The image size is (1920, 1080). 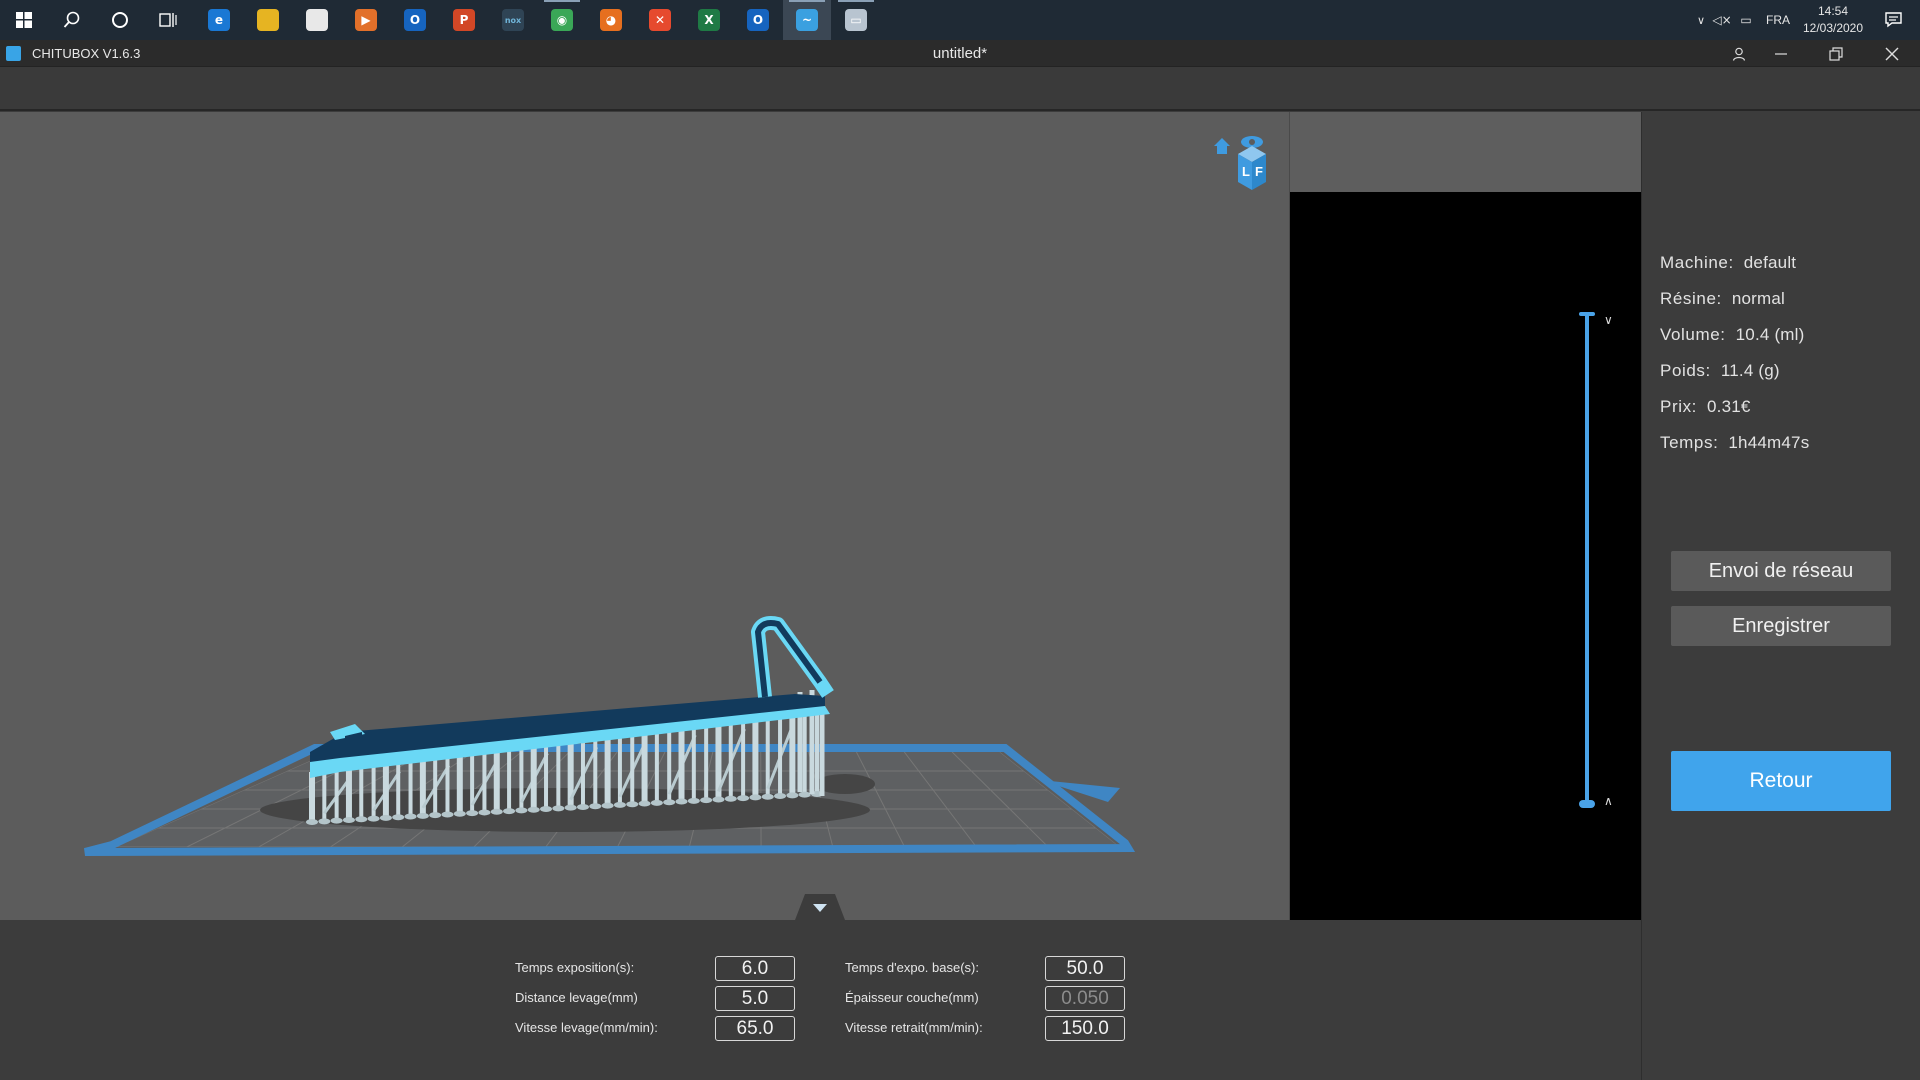 What do you see at coordinates (1833, 11) in the screenshot?
I see `clock-time: 14:54` at bounding box center [1833, 11].